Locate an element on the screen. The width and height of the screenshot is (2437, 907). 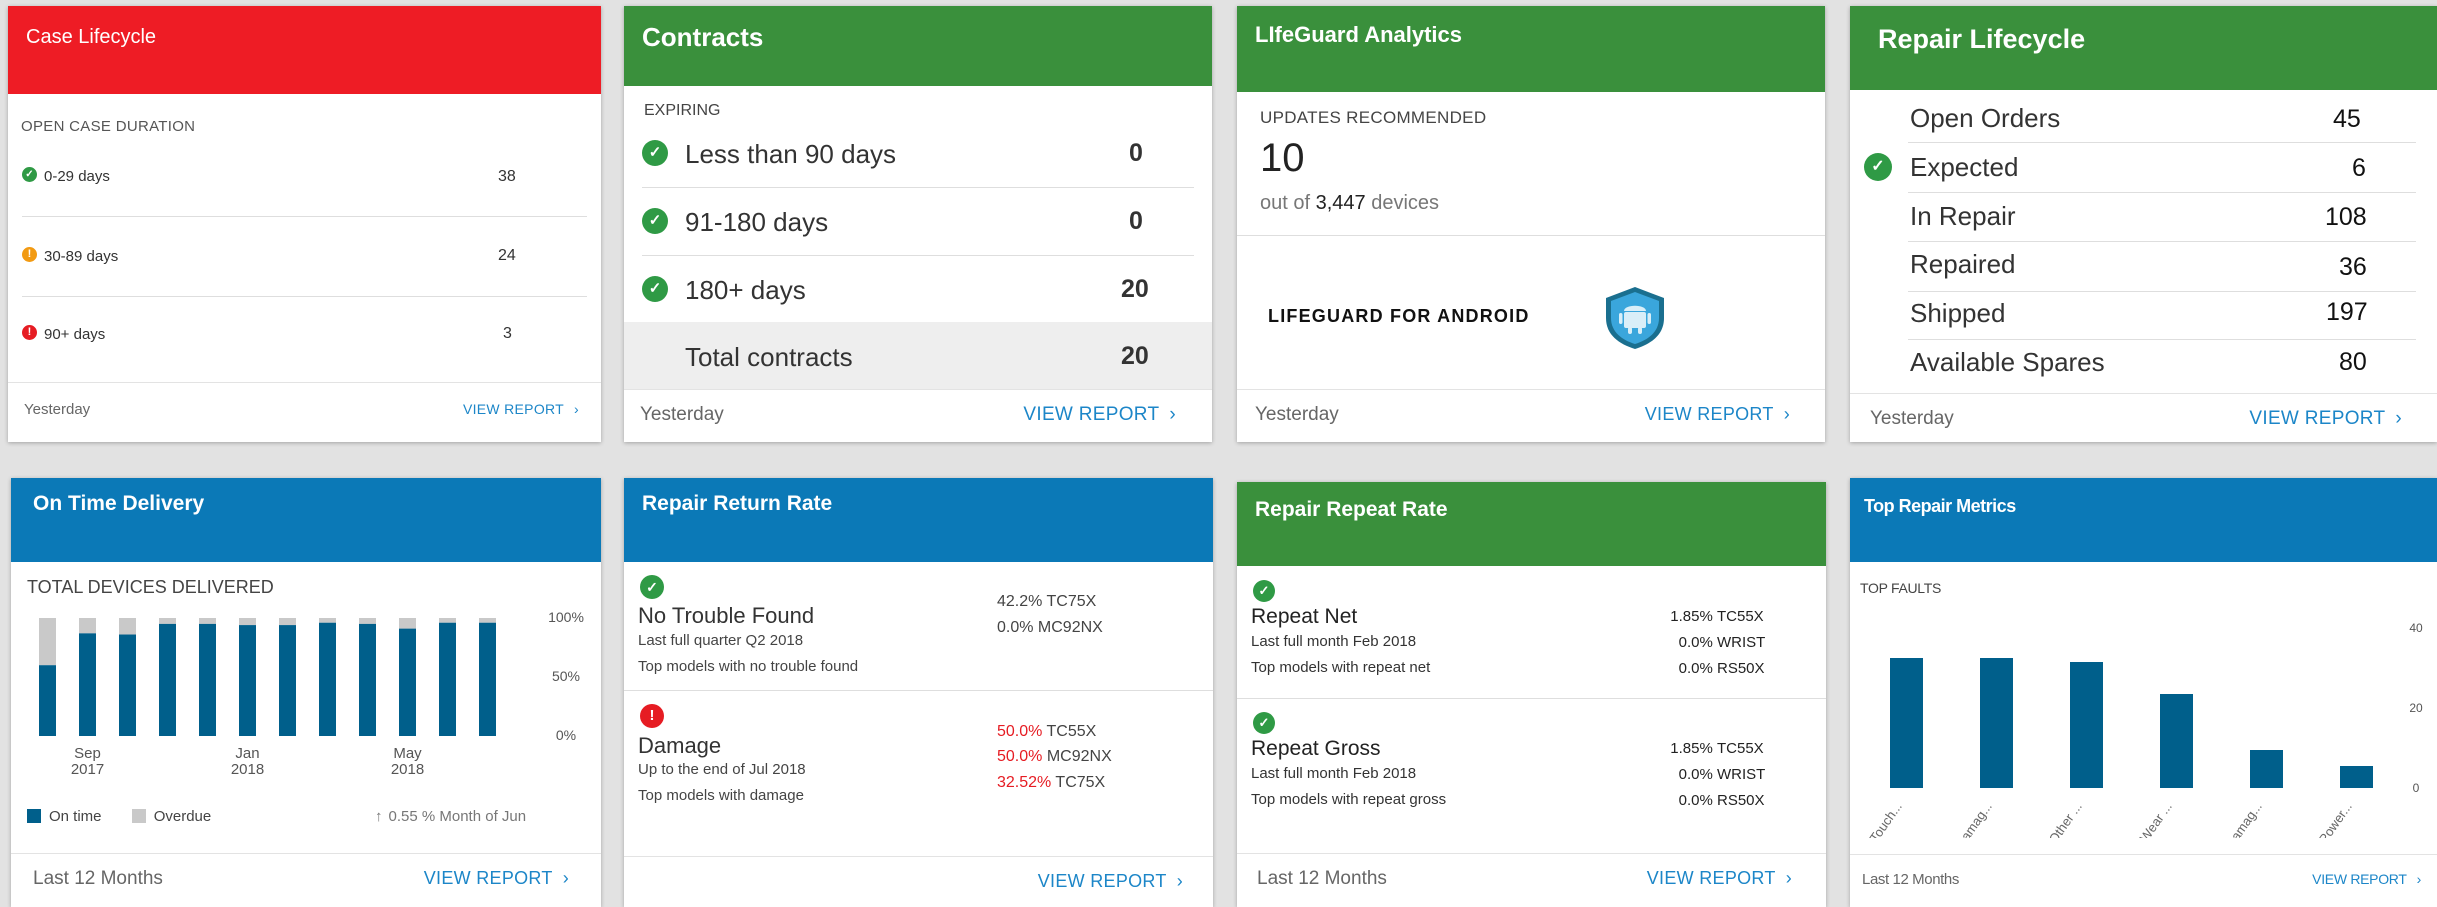
model-name: TC75X is located at coordinates (1071, 601).